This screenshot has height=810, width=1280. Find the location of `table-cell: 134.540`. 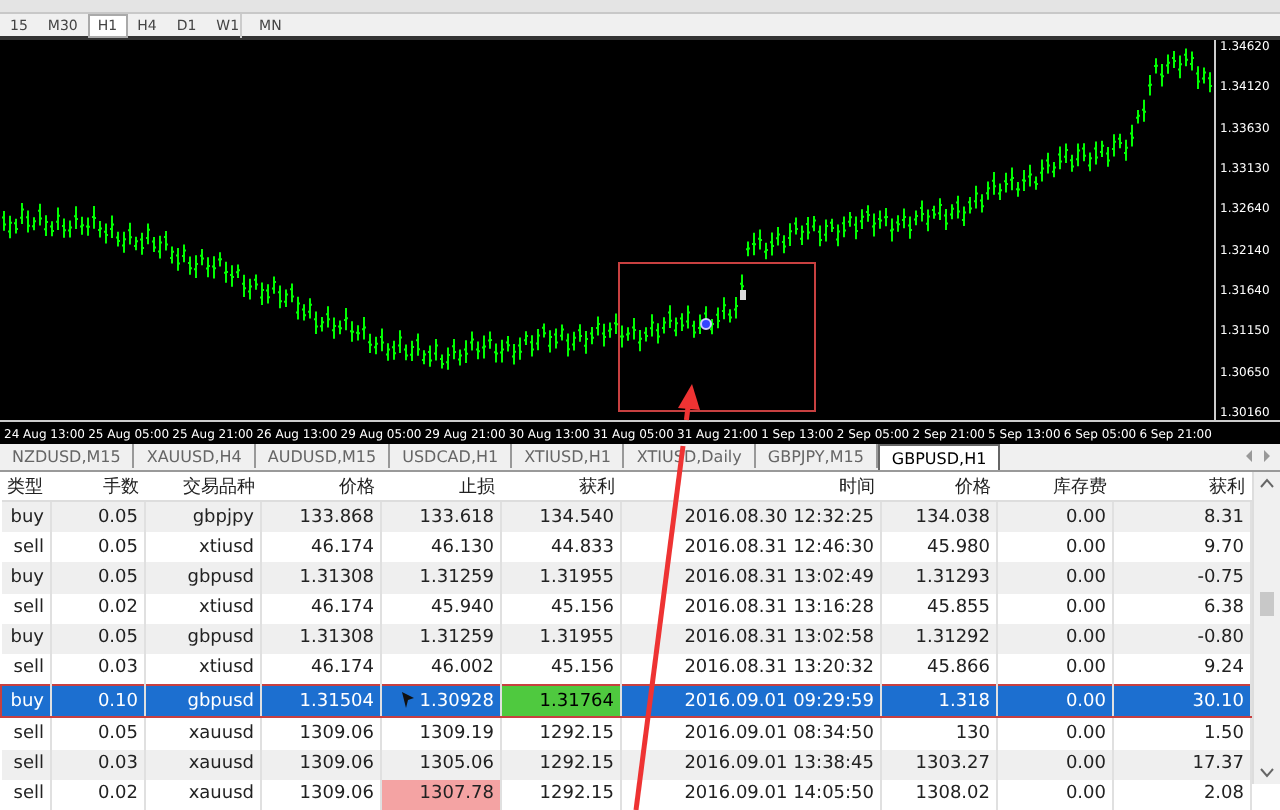

table-cell: 134.540 is located at coordinates (561, 517).